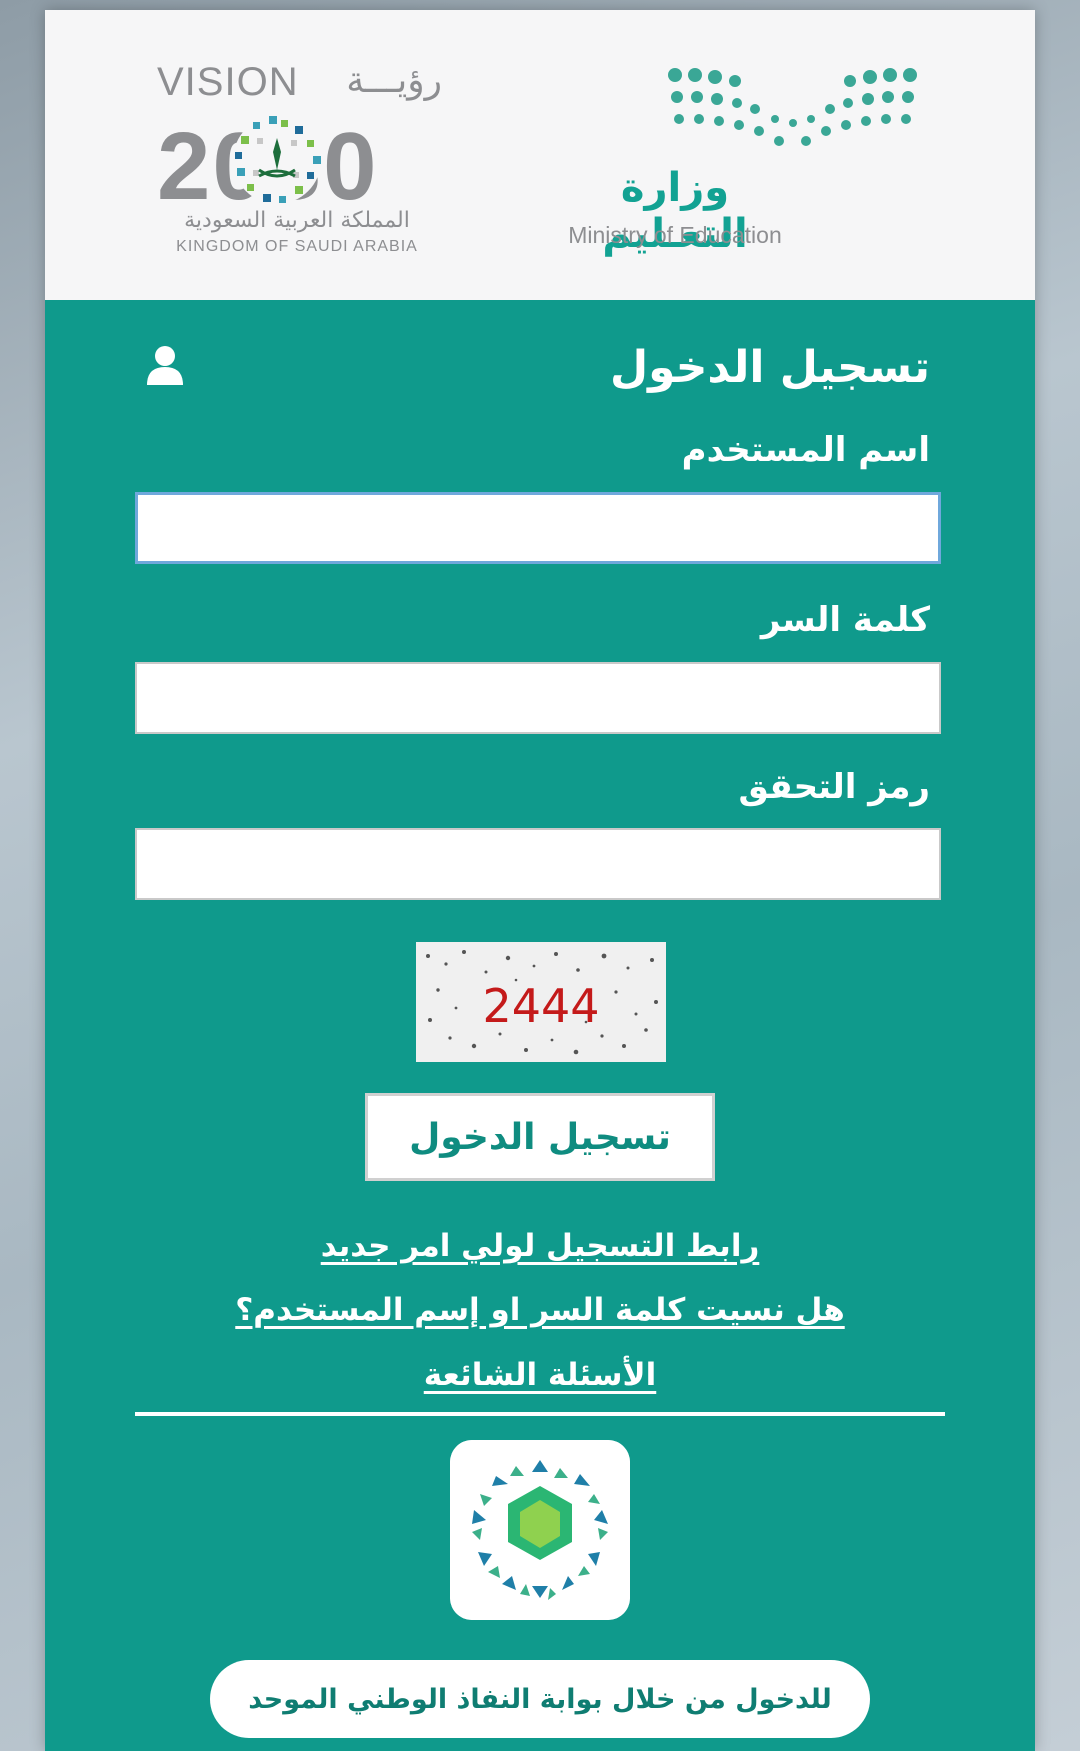  Describe the element at coordinates (540, 1246) in the screenshot. I see `parent-registration-link: رابط التسجيل لولي امر جديد` at that location.